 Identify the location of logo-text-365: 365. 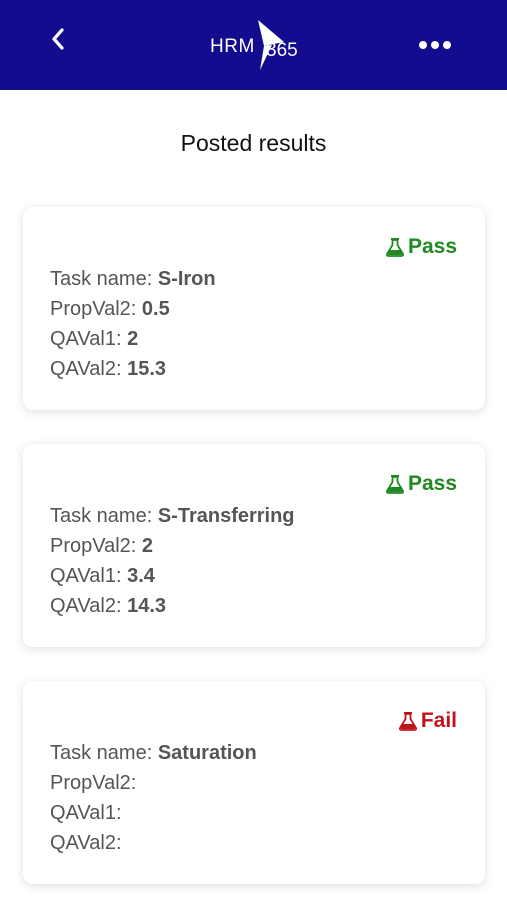
(282, 50).